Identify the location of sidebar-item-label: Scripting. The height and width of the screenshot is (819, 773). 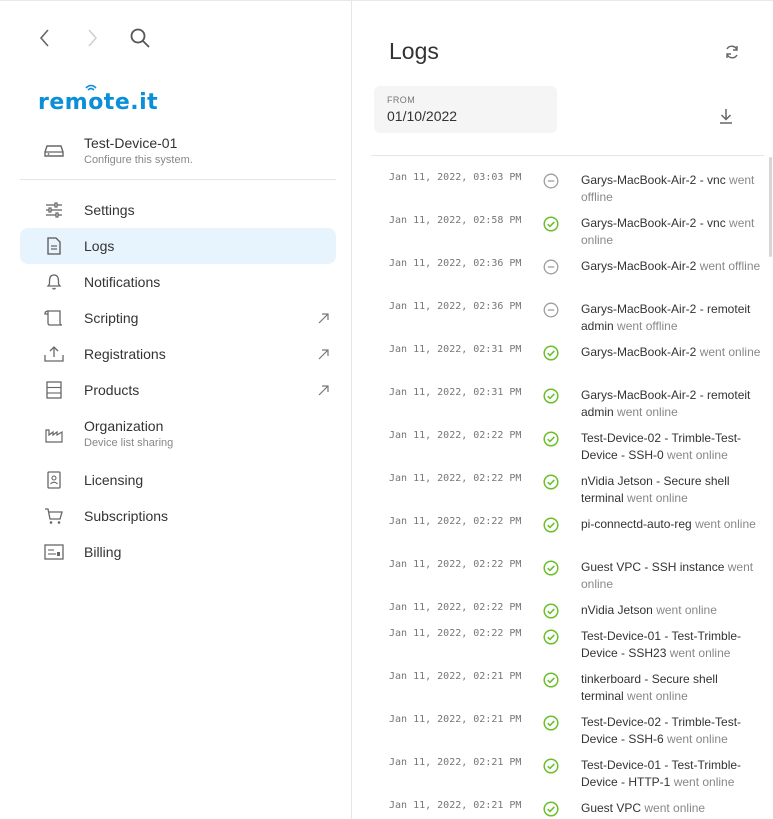
(111, 318).